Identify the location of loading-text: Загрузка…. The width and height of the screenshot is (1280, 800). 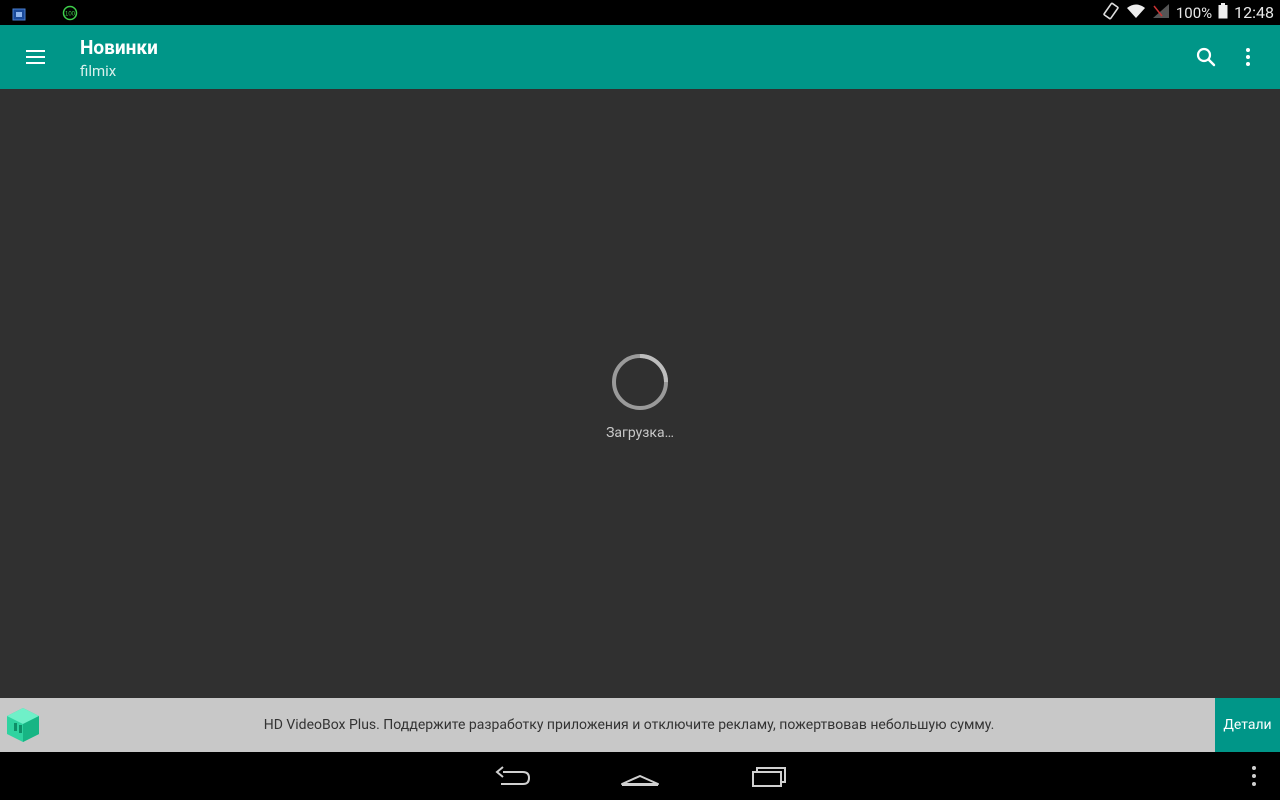
(640, 433).